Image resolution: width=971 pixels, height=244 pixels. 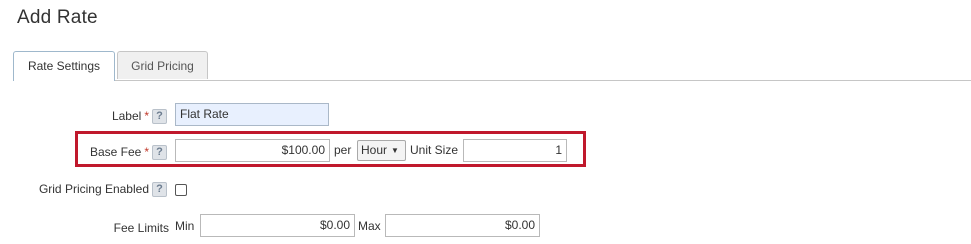 What do you see at coordinates (369, 226) in the screenshot?
I see `max-label: Max` at bounding box center [369, 226].